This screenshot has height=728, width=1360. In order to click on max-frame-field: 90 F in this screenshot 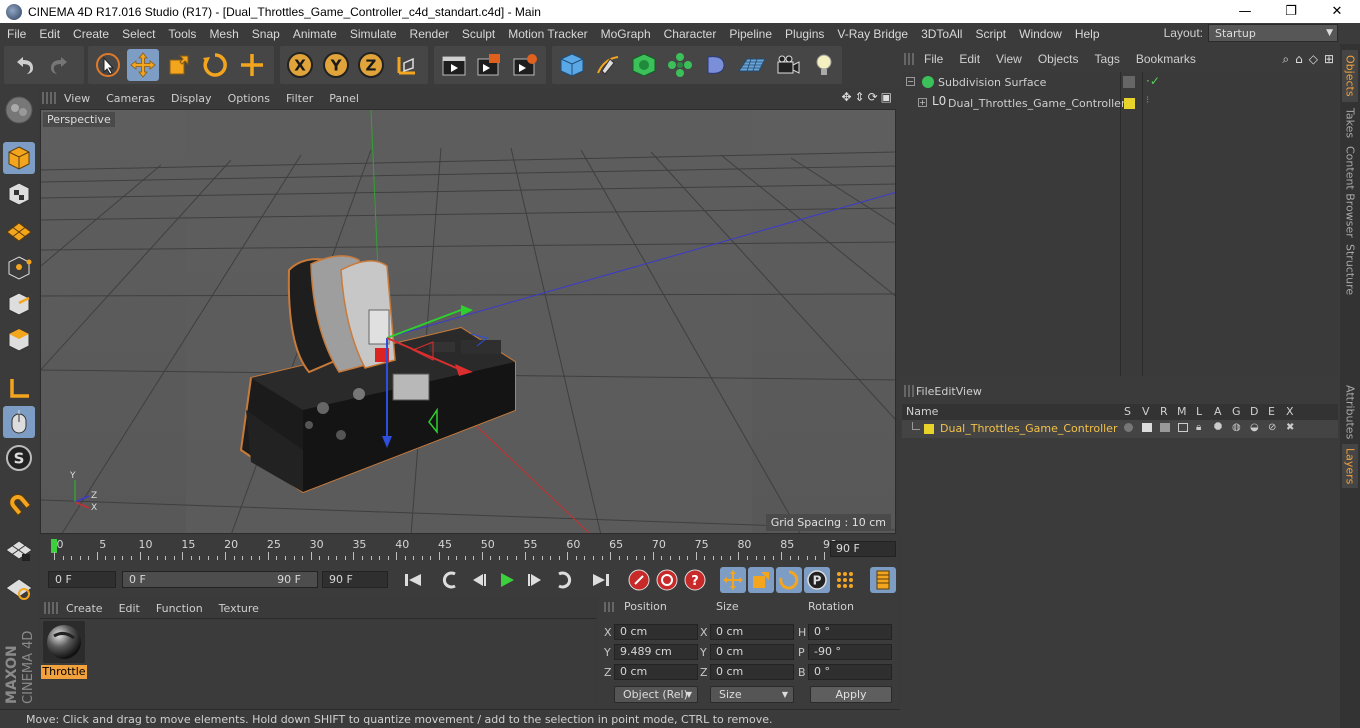, I will do `click(355, 579)`.